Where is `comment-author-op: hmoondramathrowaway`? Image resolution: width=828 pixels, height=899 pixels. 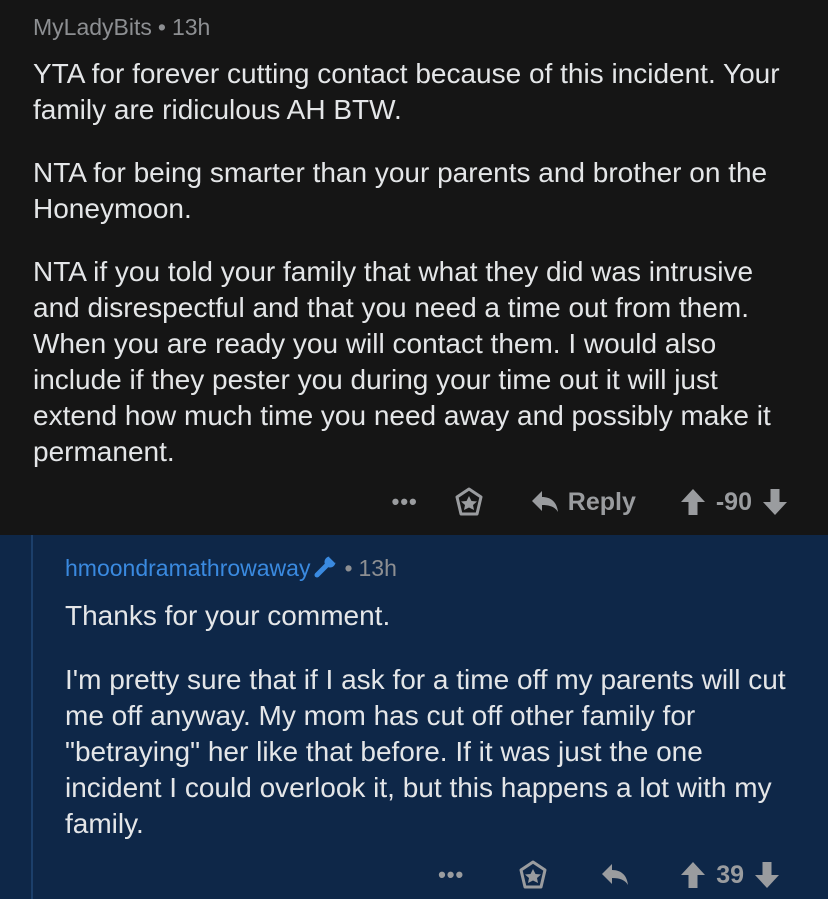
comment-author-op: hmoondramathrowaway is located at coordinates (187, 568).